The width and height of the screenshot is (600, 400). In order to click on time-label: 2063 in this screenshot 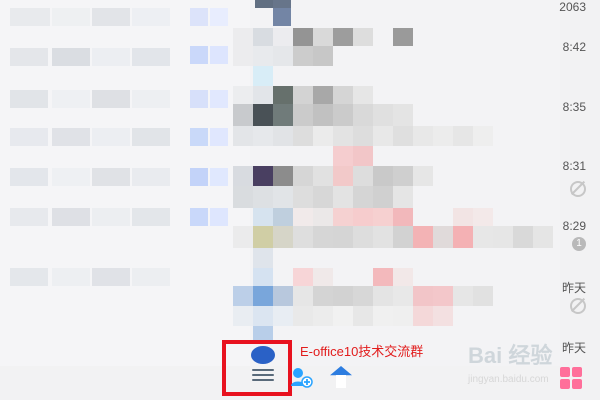, I will do `click(572, 7)`.